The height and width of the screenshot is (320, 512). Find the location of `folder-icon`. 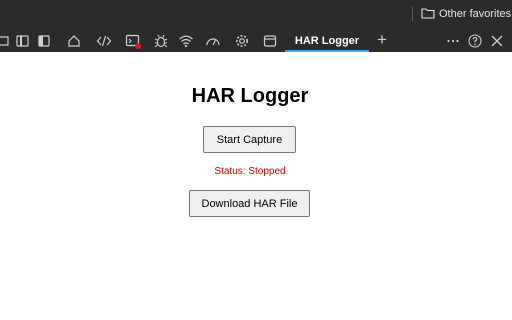

folder-icon is located at coordinates (428, 14).